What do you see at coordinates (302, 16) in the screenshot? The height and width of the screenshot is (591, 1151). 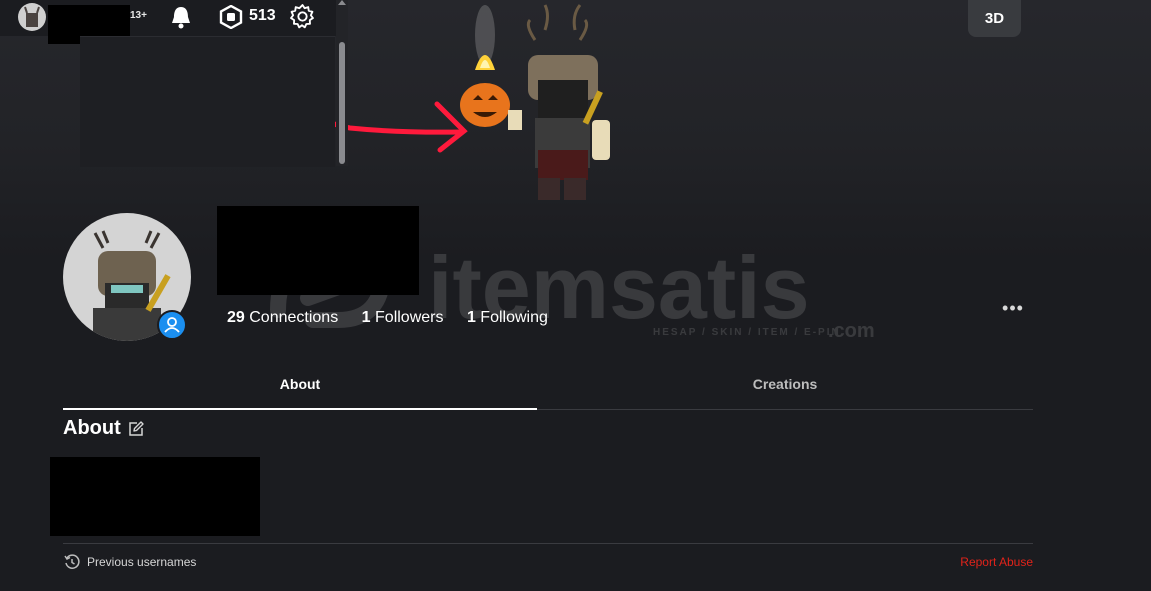 I see `gear-icon` at bounding box center [302, 16].